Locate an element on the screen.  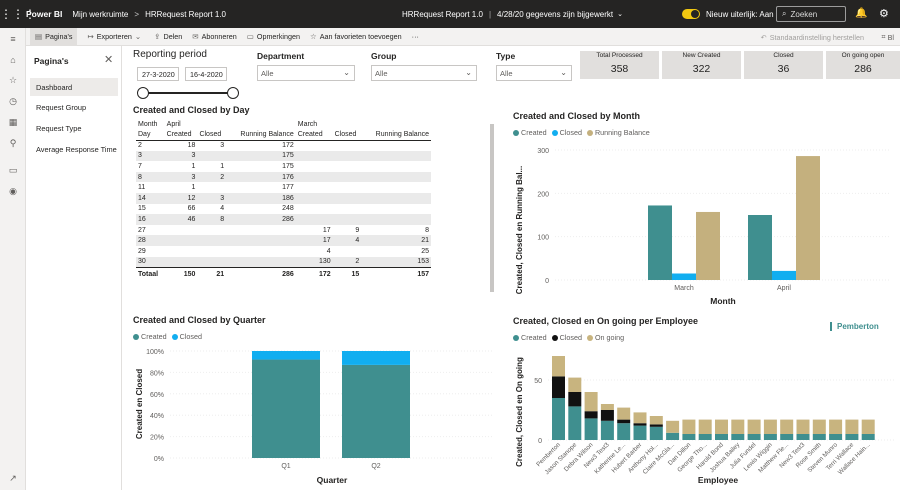
subscribe-button: ✉ Abonneren is located at coordinates (214, 37).